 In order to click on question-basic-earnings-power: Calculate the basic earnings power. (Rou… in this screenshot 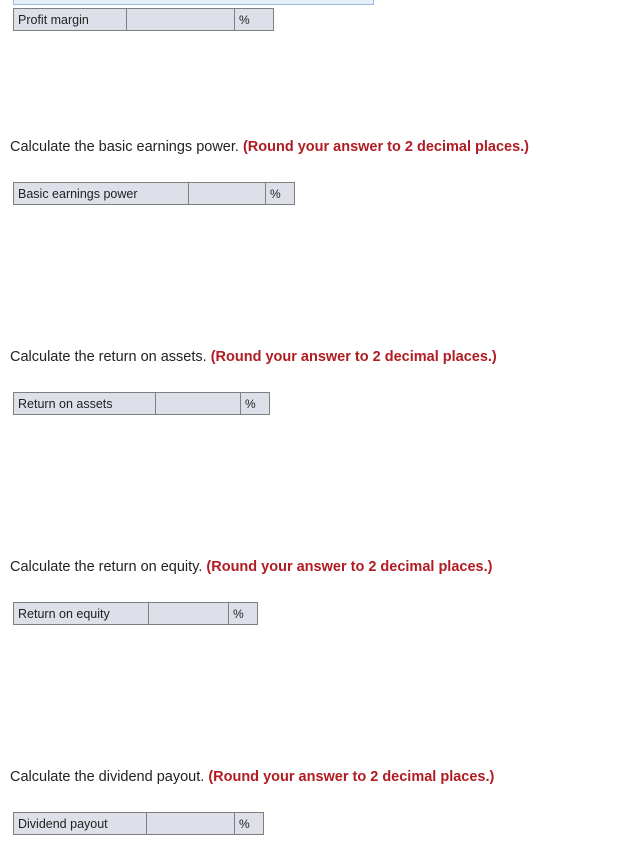, I will do `click(269, 147)`.